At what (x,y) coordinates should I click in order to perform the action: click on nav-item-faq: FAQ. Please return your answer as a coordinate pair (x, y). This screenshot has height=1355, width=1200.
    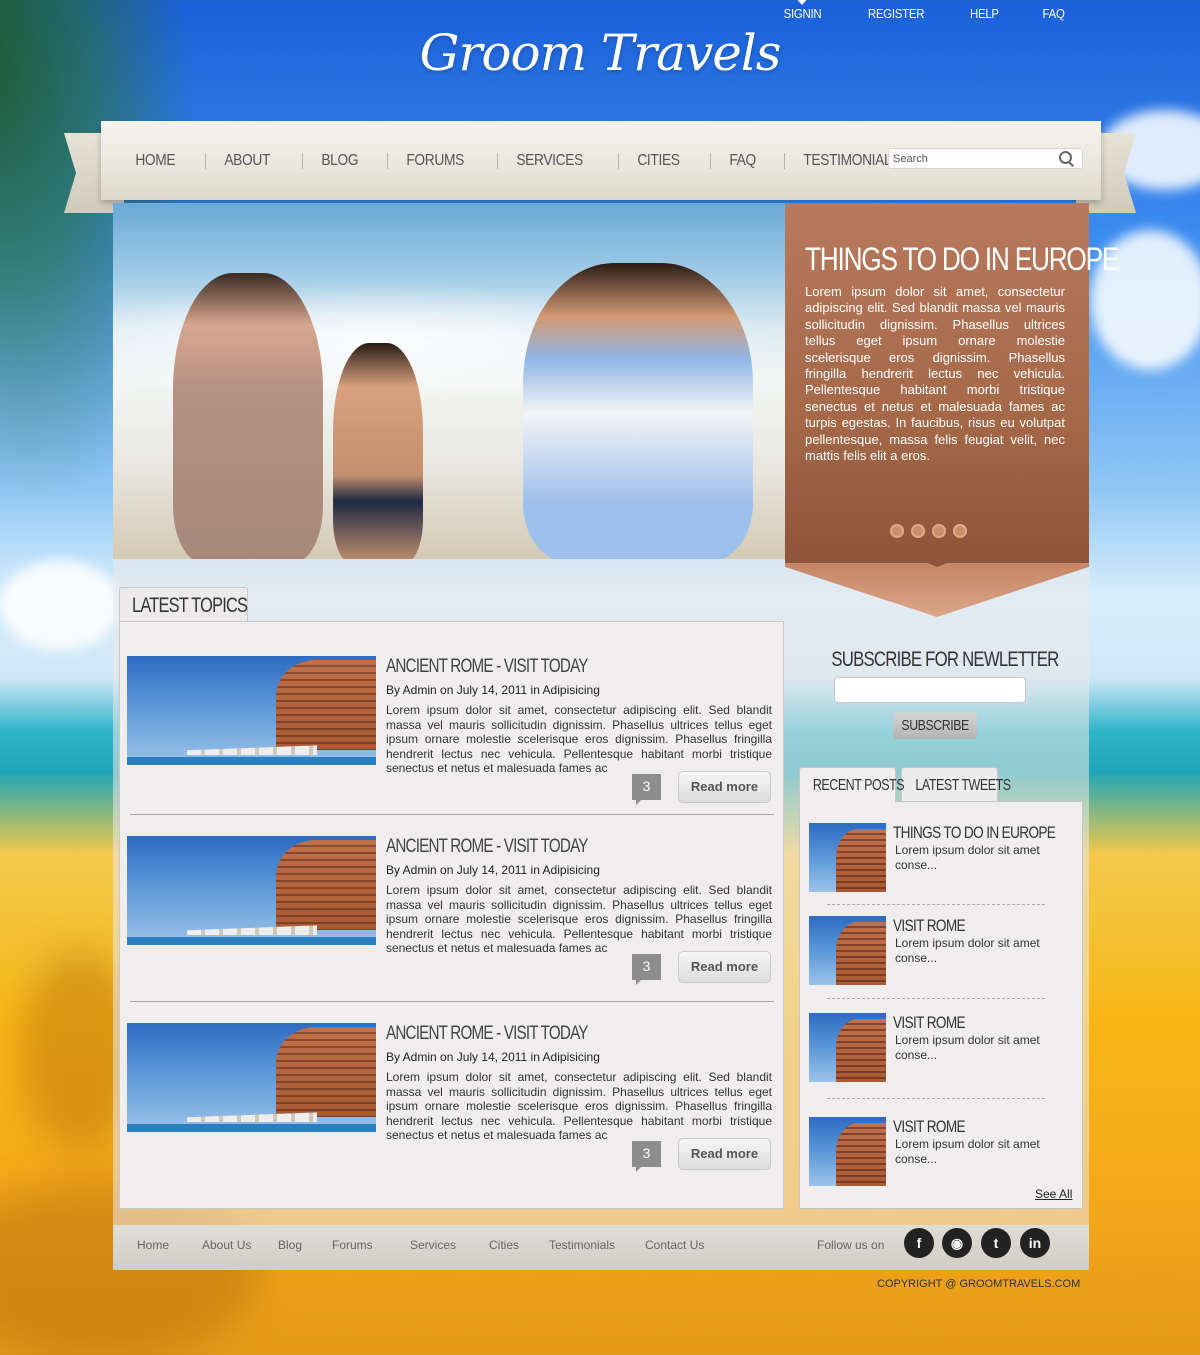
    Looking at the image, I should click on (742, 161).